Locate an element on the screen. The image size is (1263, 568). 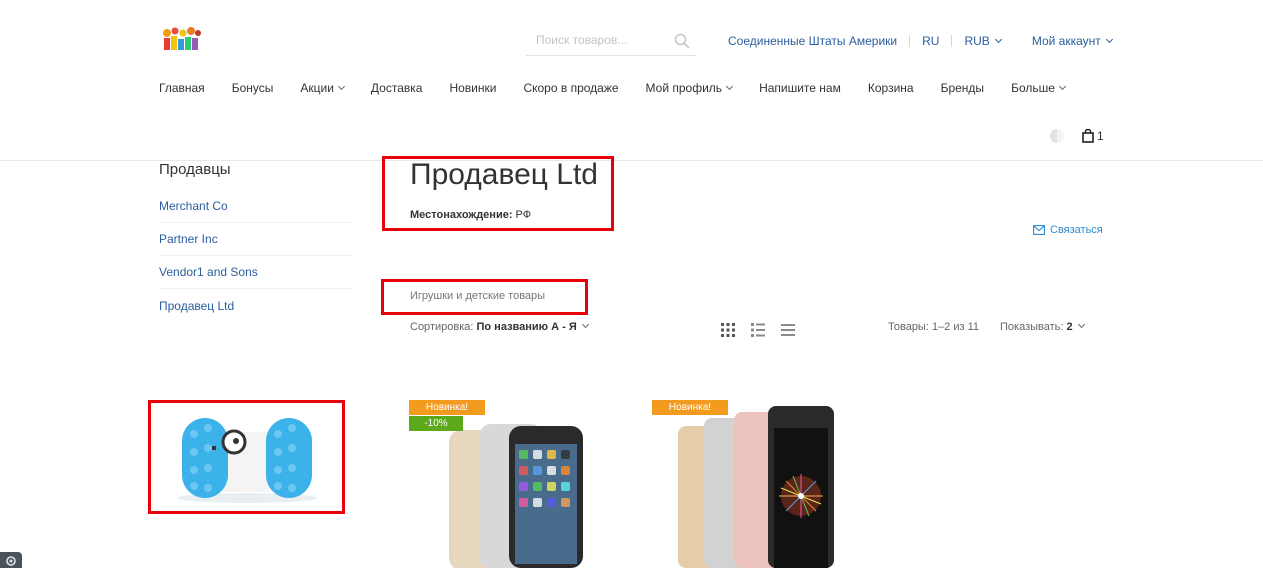
sort-selector: Сортировка: По названию А - Я is located at coordinates (499, 326).